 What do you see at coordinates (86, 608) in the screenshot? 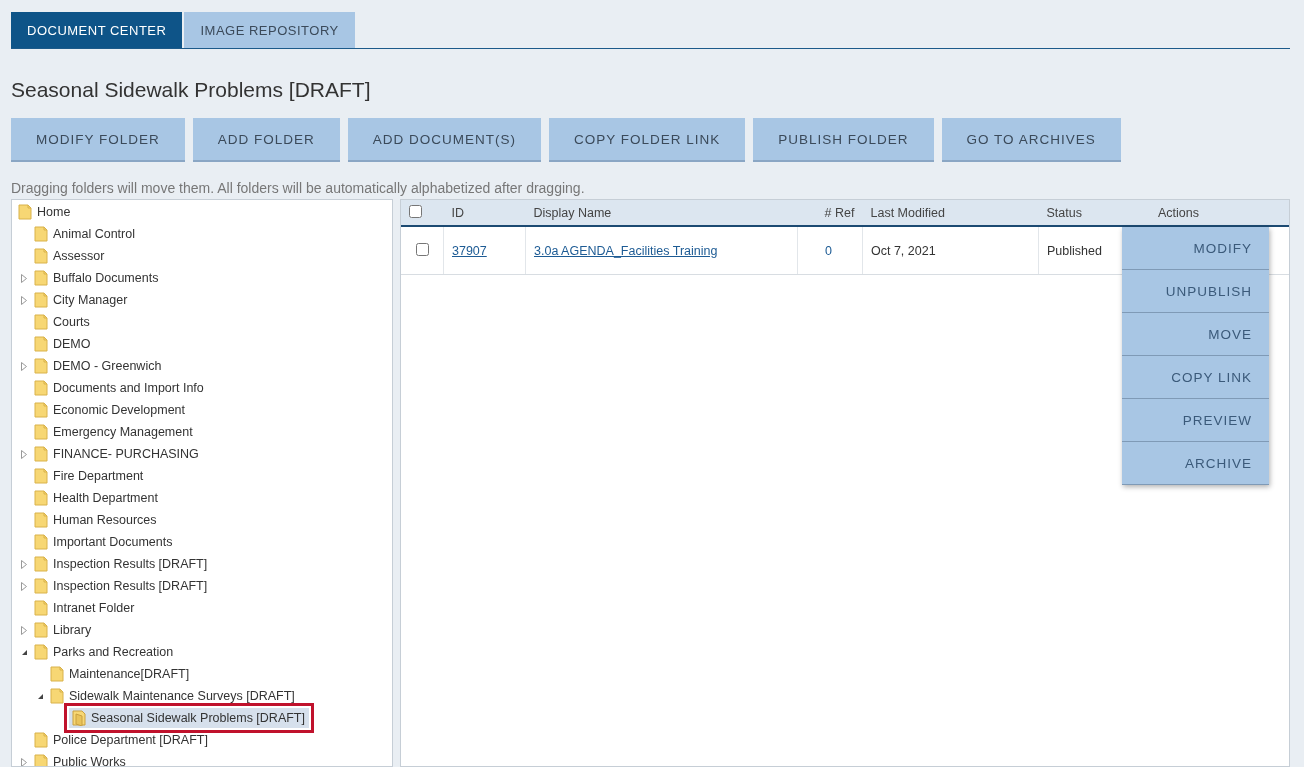
I see `tree-item: Intranet Folder` at bounding box center [86, 608].